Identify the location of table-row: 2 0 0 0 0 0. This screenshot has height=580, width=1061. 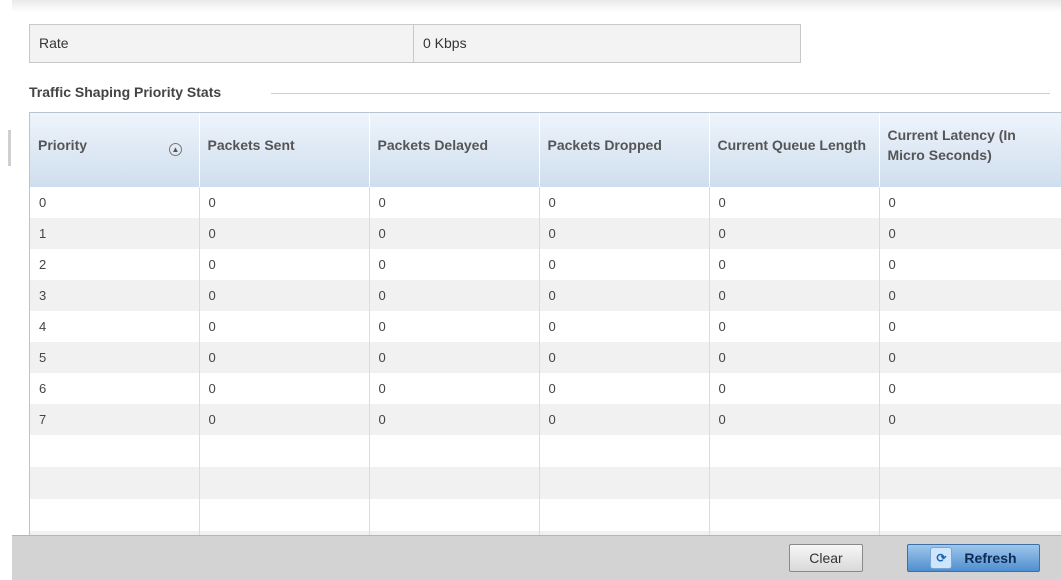
(545, 264).